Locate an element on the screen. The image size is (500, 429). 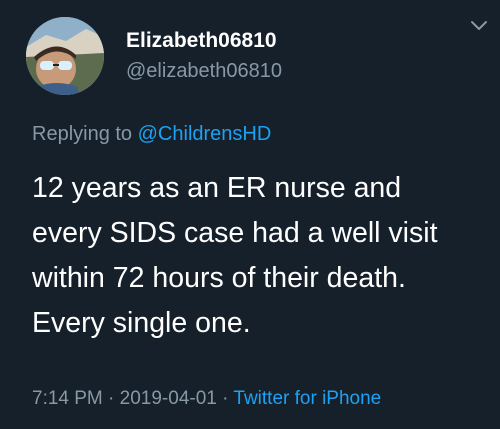
reply-mention-link: @ChildrensHD is located at coordinates (205, 134).